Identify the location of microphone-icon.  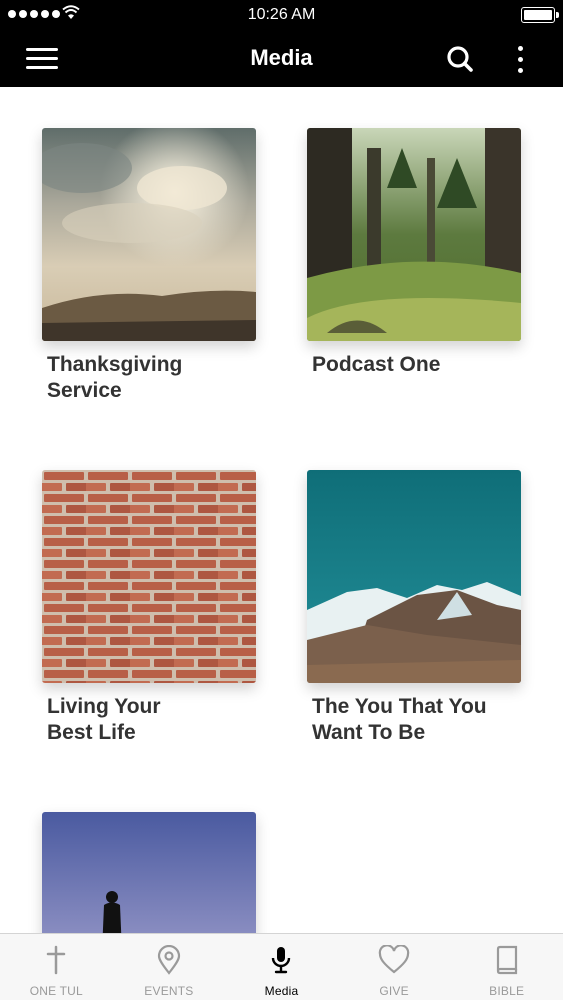
(281, 960).